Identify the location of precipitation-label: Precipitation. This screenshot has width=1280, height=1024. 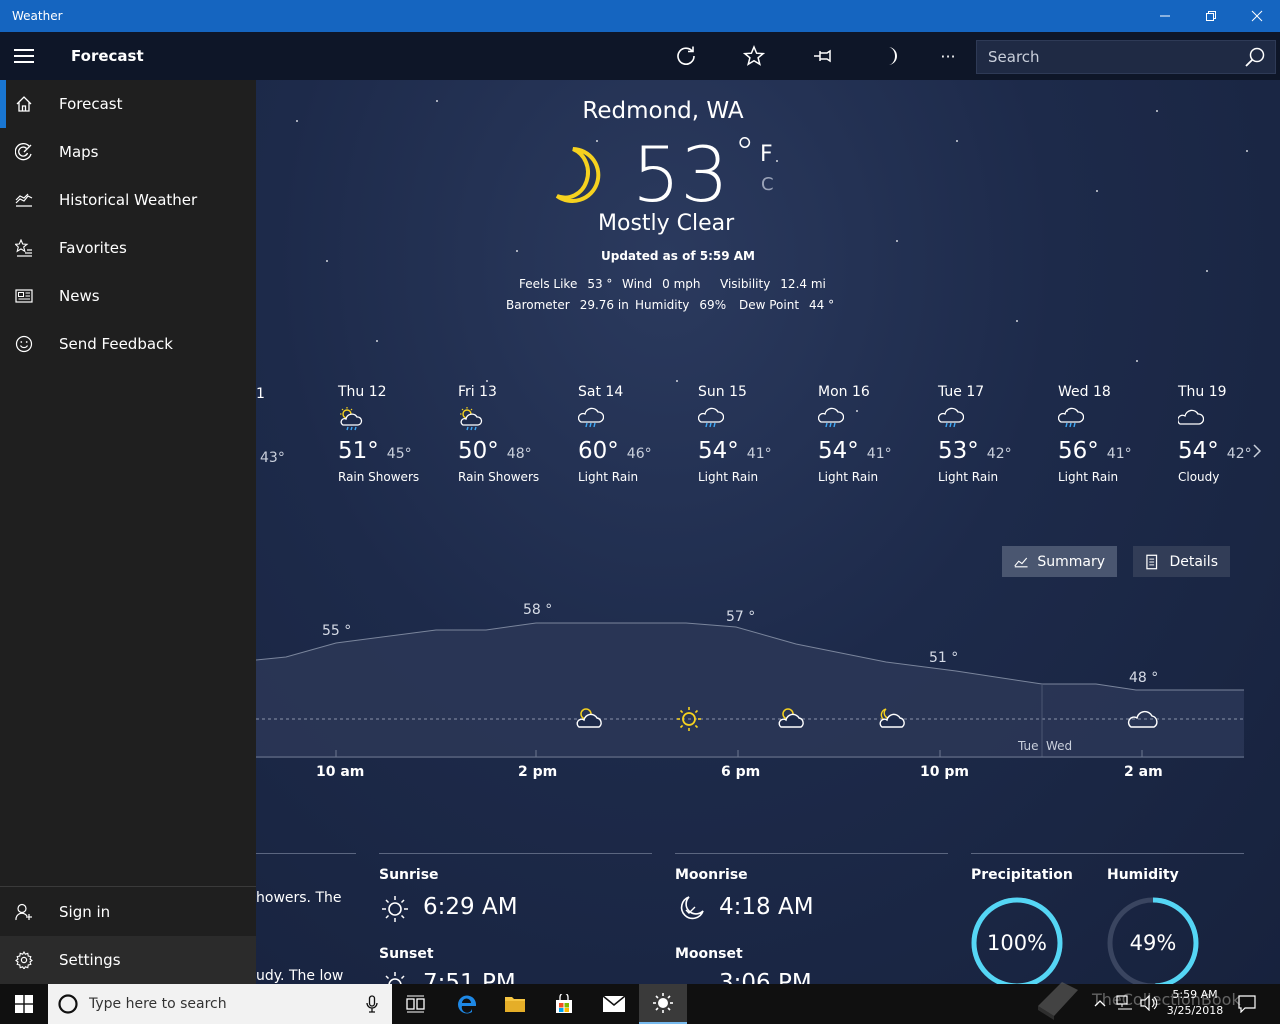
(1022, 875).